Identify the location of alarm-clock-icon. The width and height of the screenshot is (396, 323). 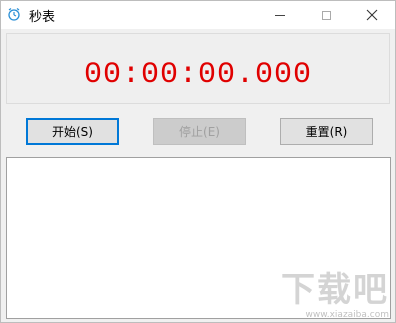
(14, 14).